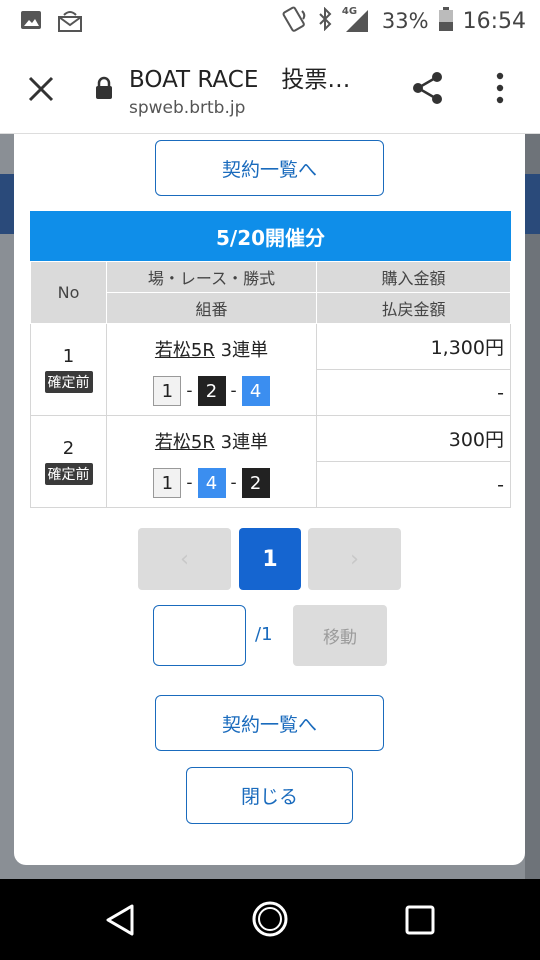  Describe the element at coordinates (104, 90) in the screenshot. I see `lock-icon` at that location.